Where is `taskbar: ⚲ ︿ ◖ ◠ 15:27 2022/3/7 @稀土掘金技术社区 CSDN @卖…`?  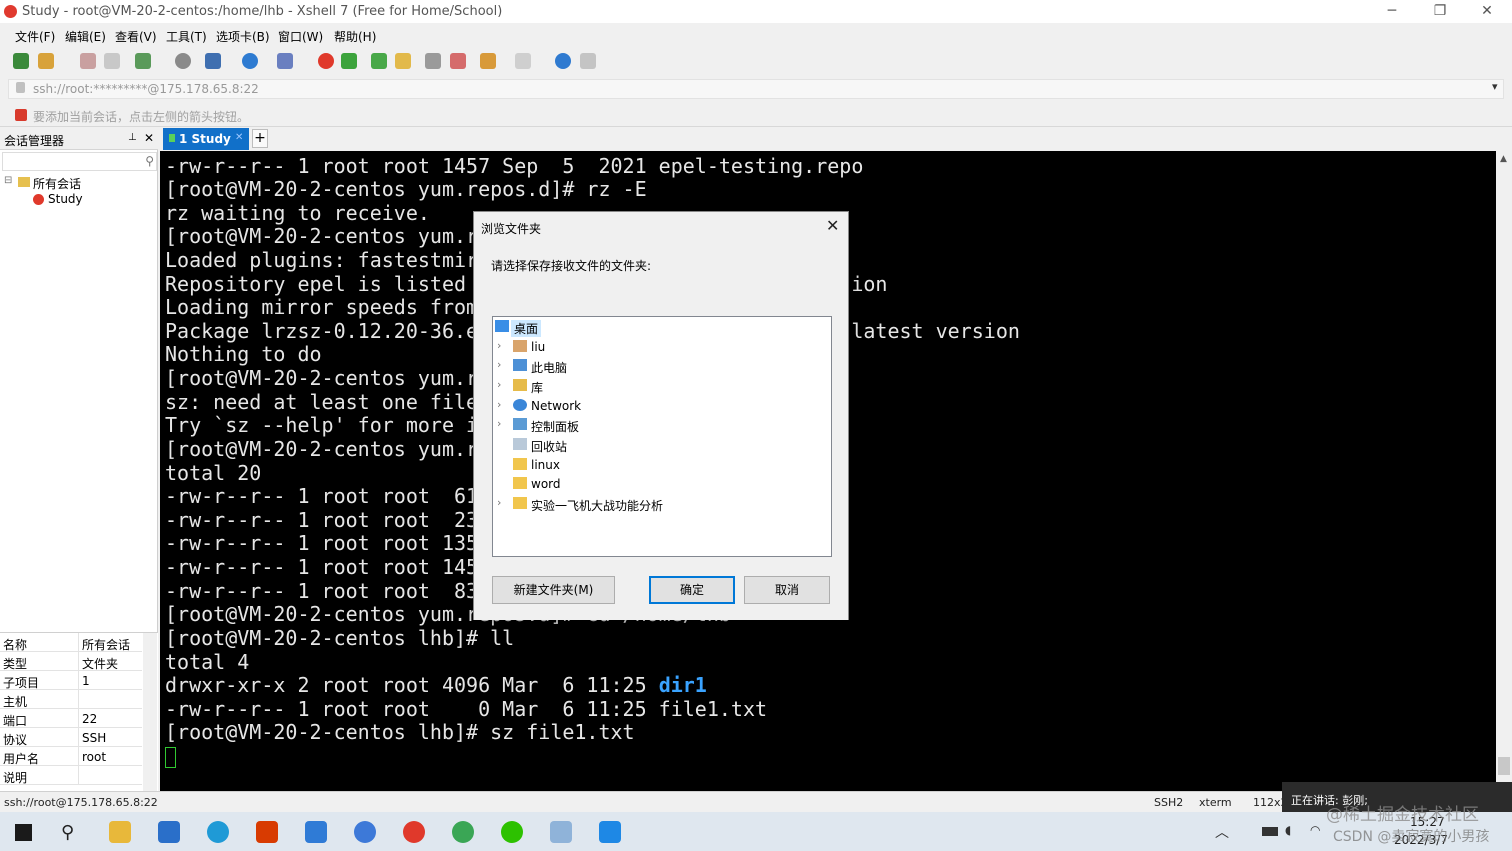 taskbar: ⚲ ︿ ◖ ◠ 15:27 2022/3/7 @稀土掘金技术社区 CSDN @卖… is located at coordinates (756, 828).